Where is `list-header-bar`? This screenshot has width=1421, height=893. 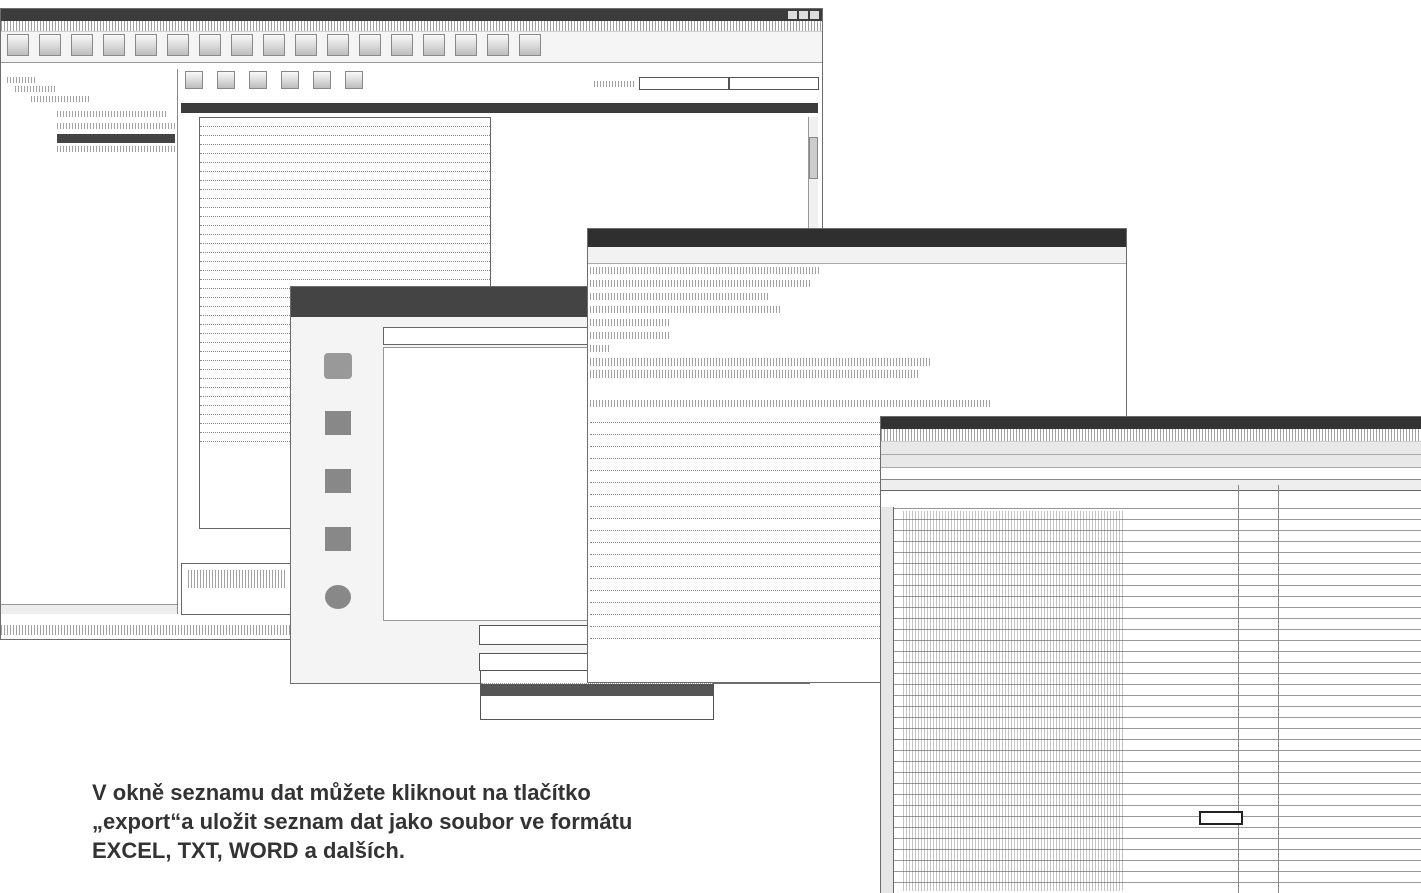
list-header-bar is located at coordinates (499, 108).